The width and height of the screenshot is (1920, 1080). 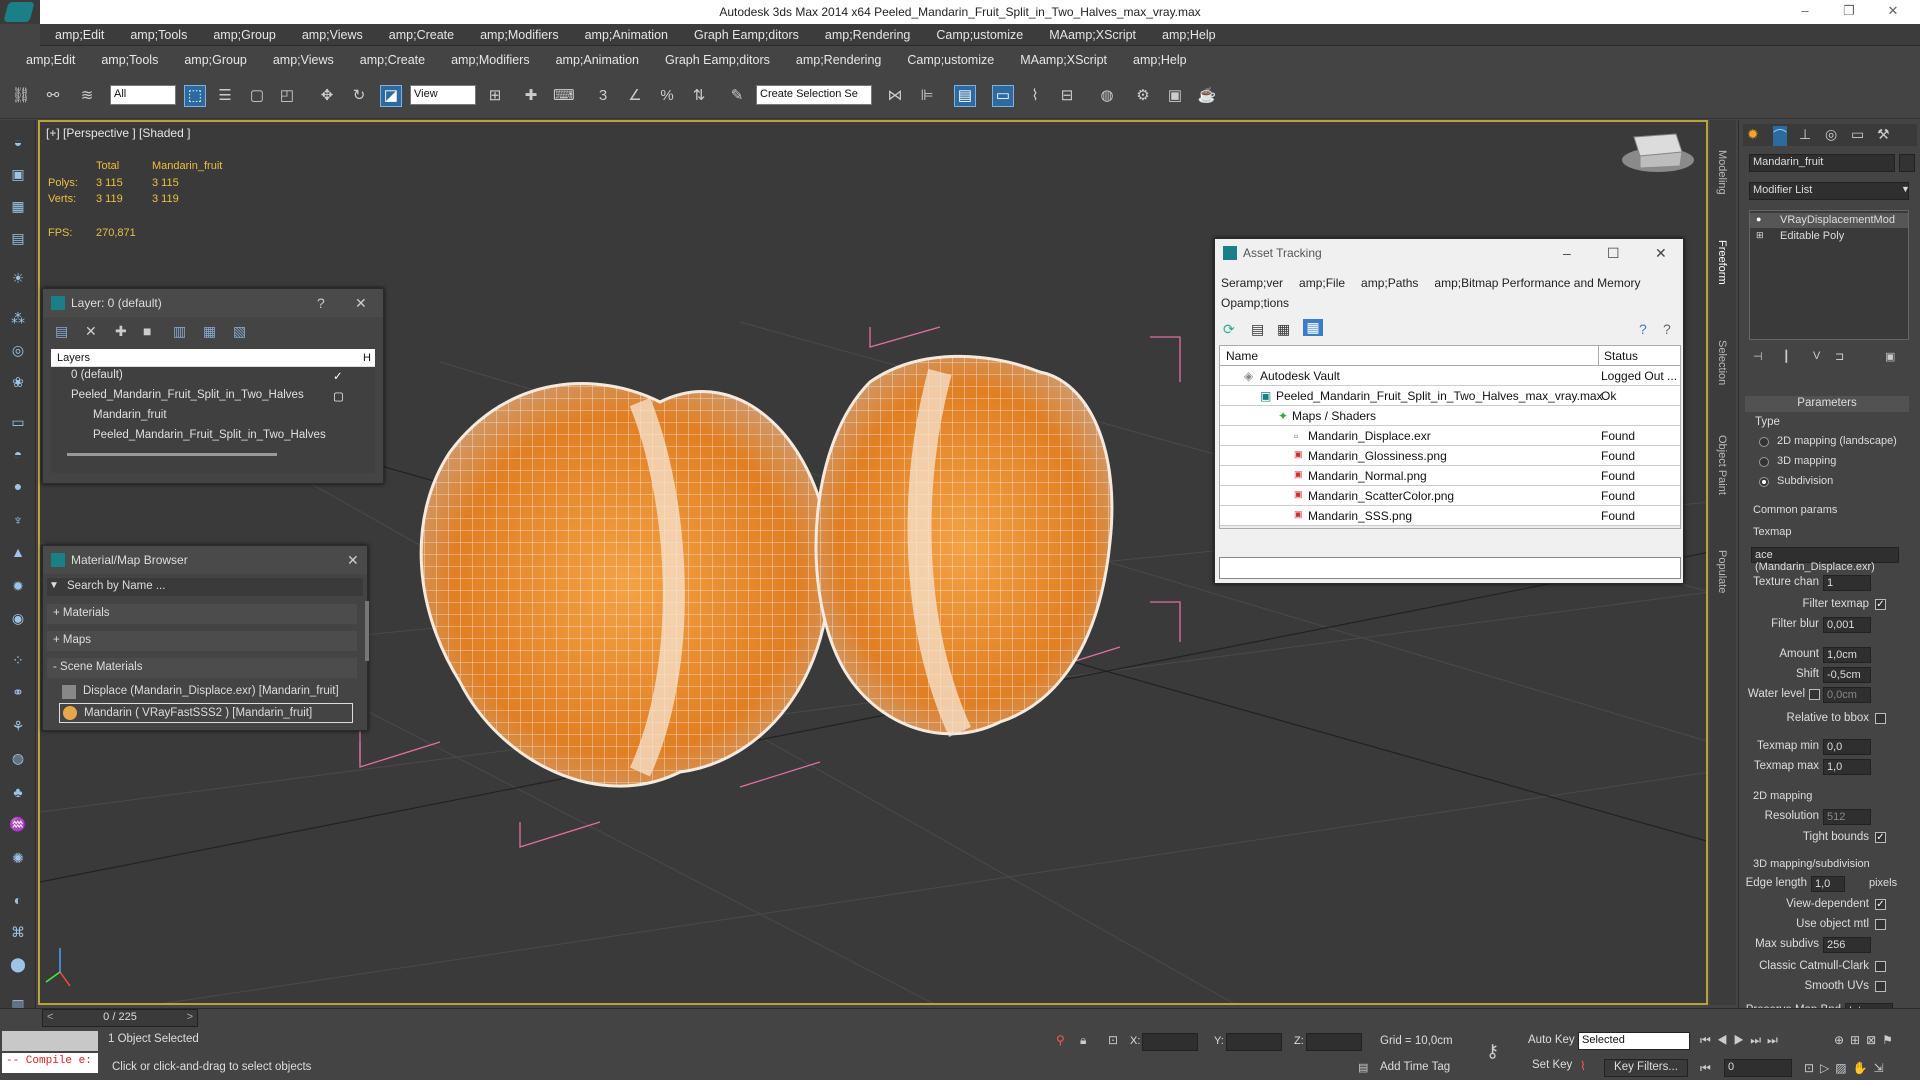 What do you see at coordinates (18, 858) in the screenshot?
I see `fx-icon: ✺` at bounding box center [18, 858].